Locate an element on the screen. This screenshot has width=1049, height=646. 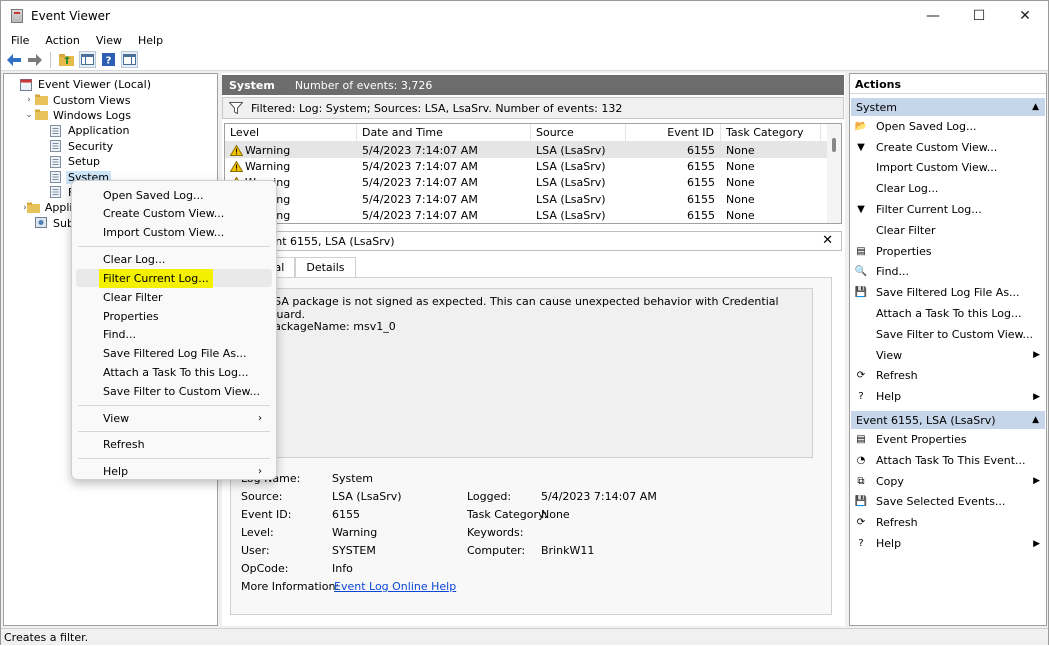
cell-source: LSA (LsaSrv) is located at coordinates (571, 199).